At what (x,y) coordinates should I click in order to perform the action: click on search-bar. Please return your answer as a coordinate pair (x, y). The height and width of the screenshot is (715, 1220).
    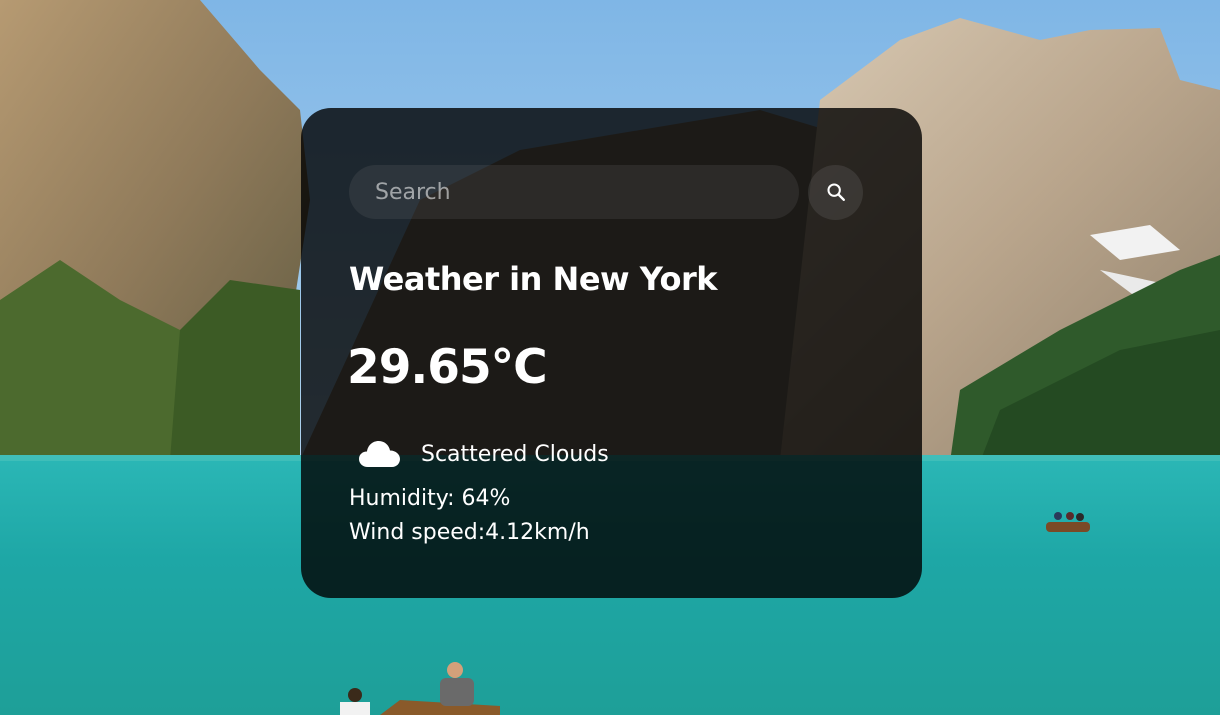
    Looking at the image, I should click on (607, 192).